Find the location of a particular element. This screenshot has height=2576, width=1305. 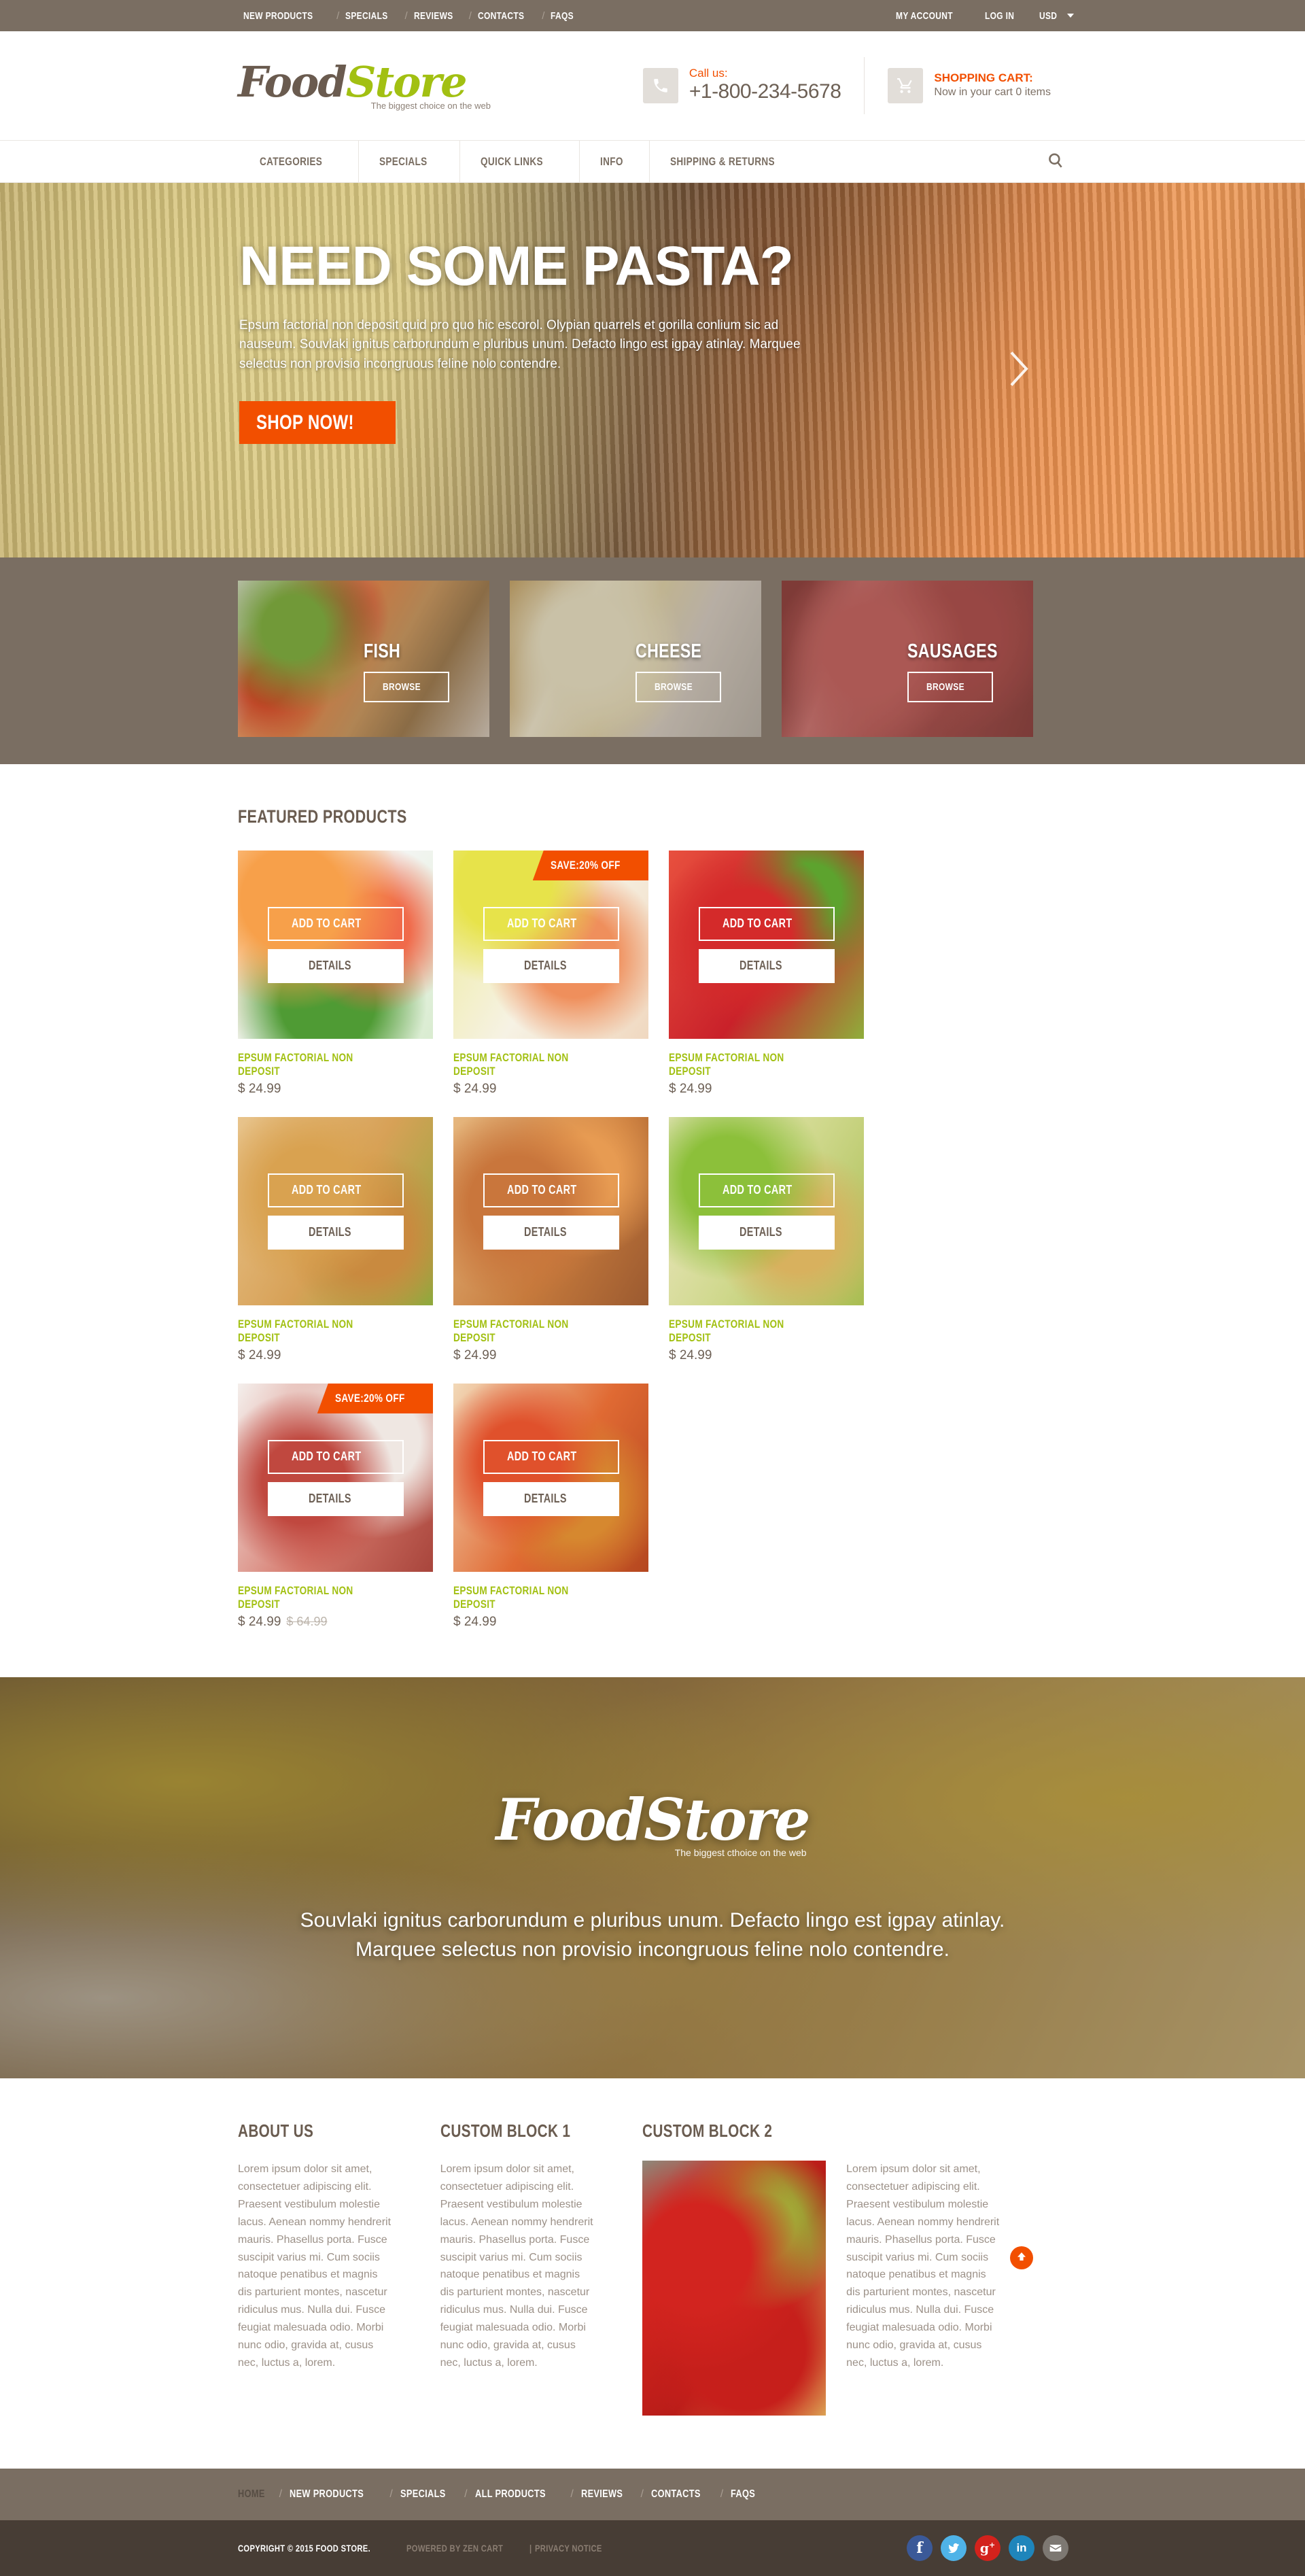

product-old-price: $ 64.99 is located at coordinates (307, 1621).